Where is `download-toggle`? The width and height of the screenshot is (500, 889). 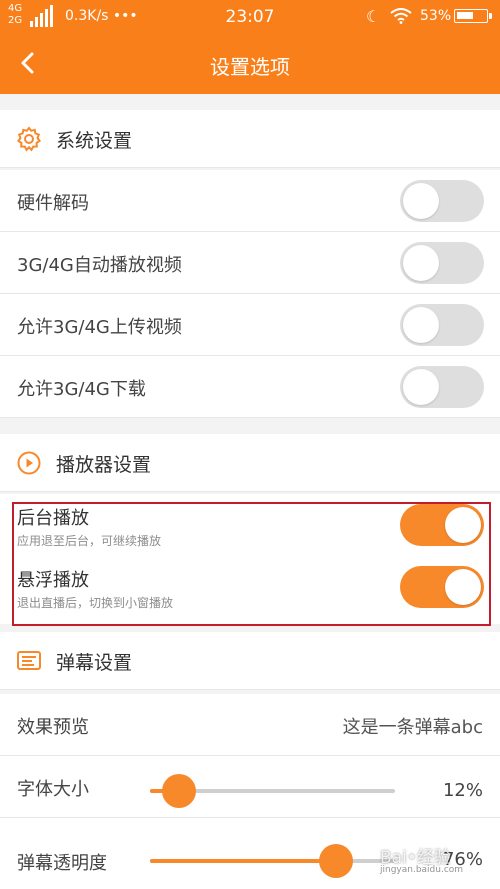 download-toggle is located at coordinates (442, 387).